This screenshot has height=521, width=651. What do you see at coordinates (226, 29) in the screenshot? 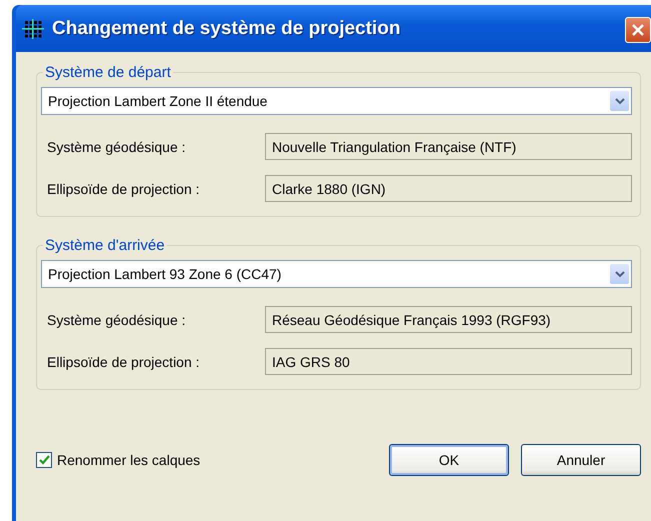
I see `window-title: Changement de système de projection` at bounding box center [226, 29].